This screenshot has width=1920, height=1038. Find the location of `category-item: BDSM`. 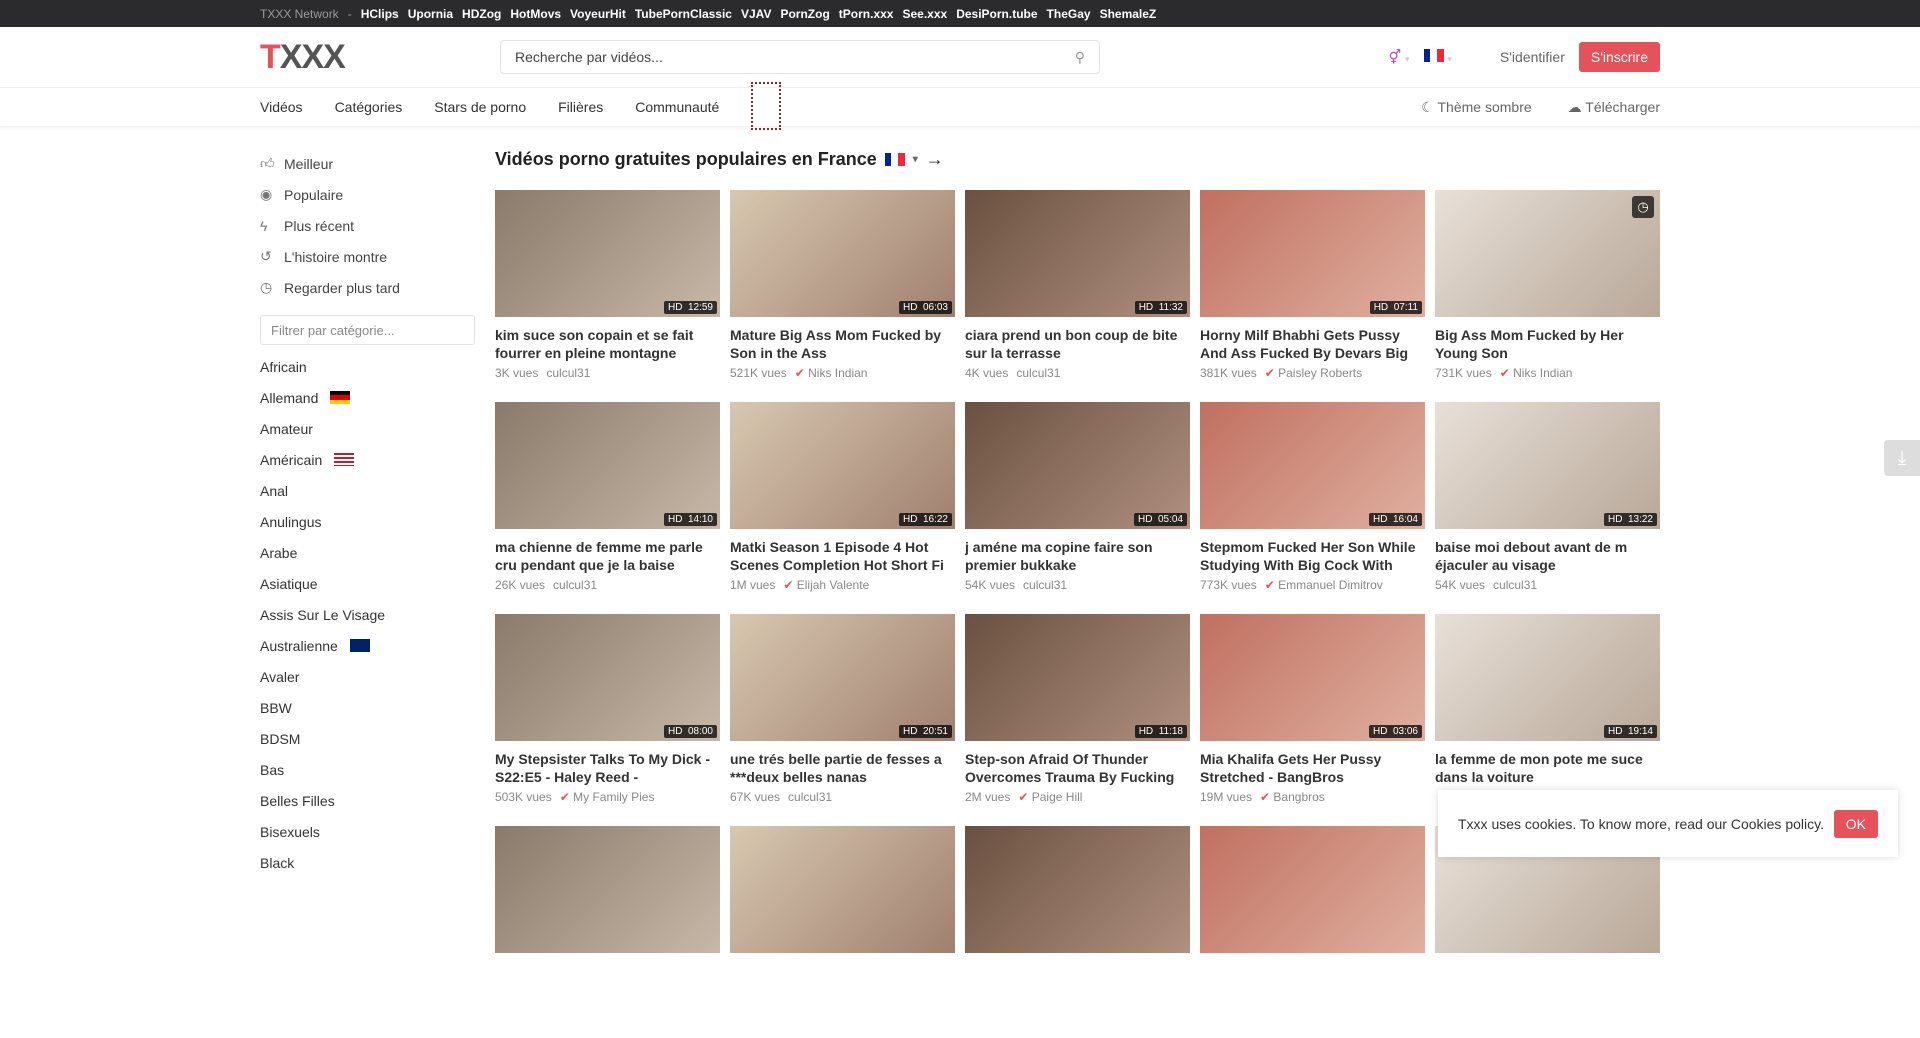

category-item: BDSM is located at coordinates (367, 738).